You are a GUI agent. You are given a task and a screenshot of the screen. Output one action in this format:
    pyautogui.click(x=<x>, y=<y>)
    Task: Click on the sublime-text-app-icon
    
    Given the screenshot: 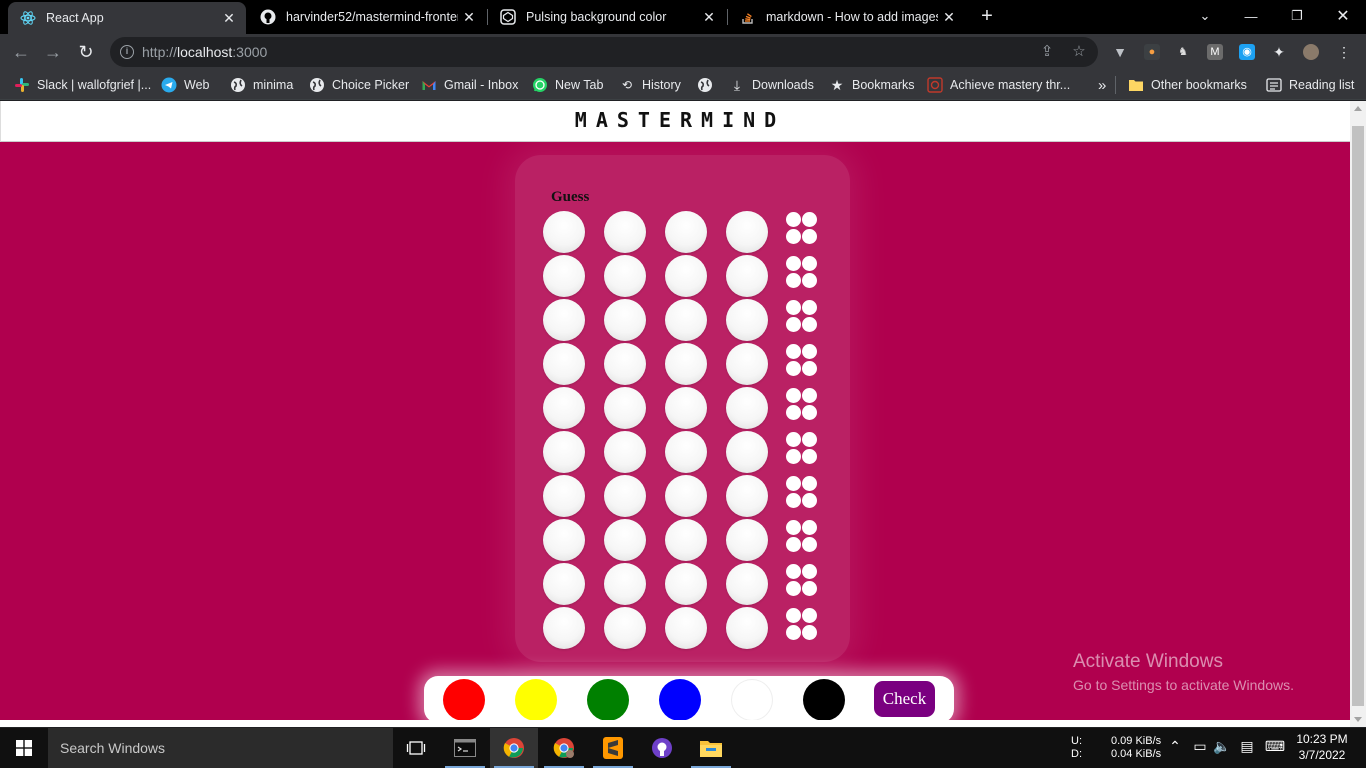 What is the action you would take?
    pyautogui.click(x=613, y=748)
    